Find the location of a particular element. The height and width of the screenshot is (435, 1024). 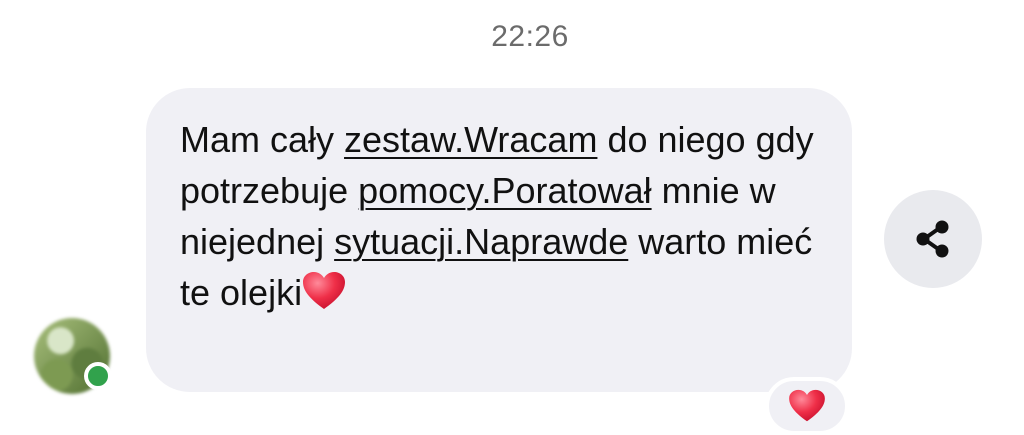

share-button is located at coordinates (933, 239).